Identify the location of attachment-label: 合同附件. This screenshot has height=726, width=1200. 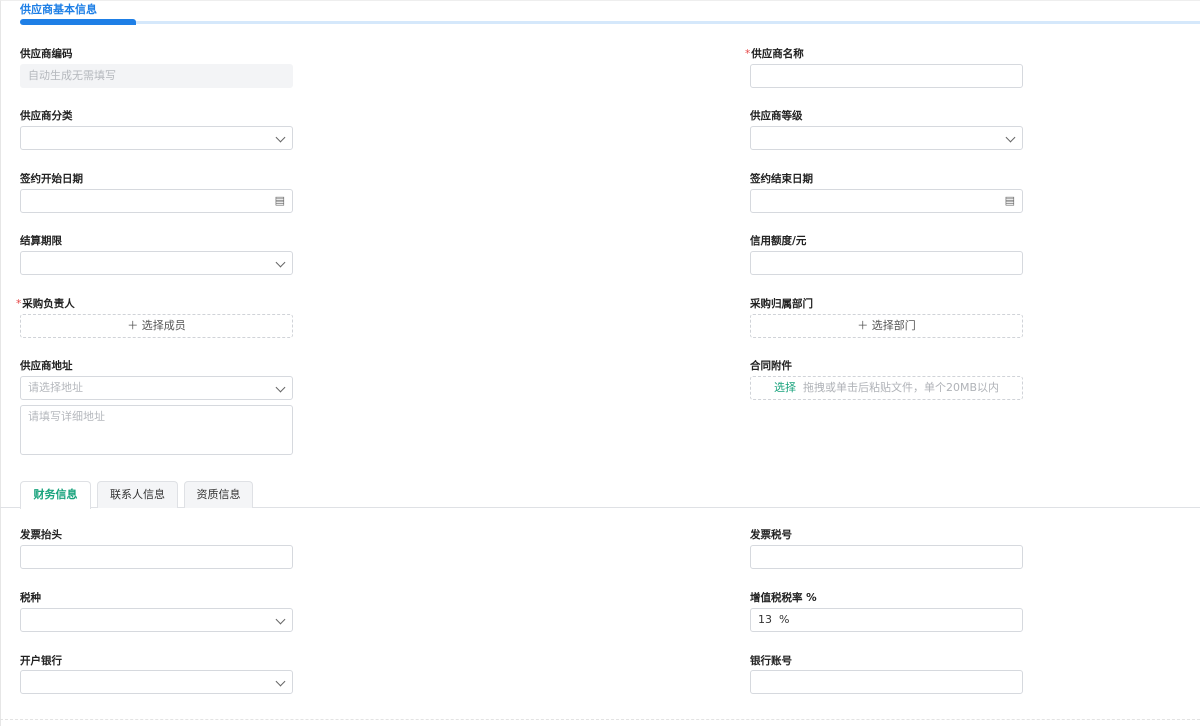
(771, 366).